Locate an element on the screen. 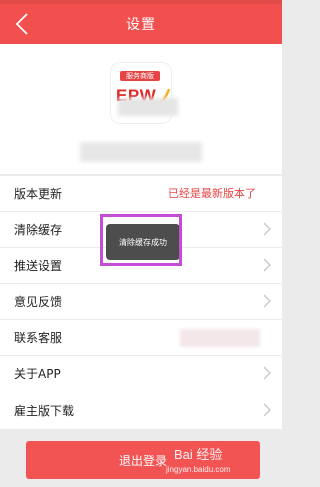 The image size is (320, 487). settings-item-label: 联系客服 is located at coordinates (38, 338).